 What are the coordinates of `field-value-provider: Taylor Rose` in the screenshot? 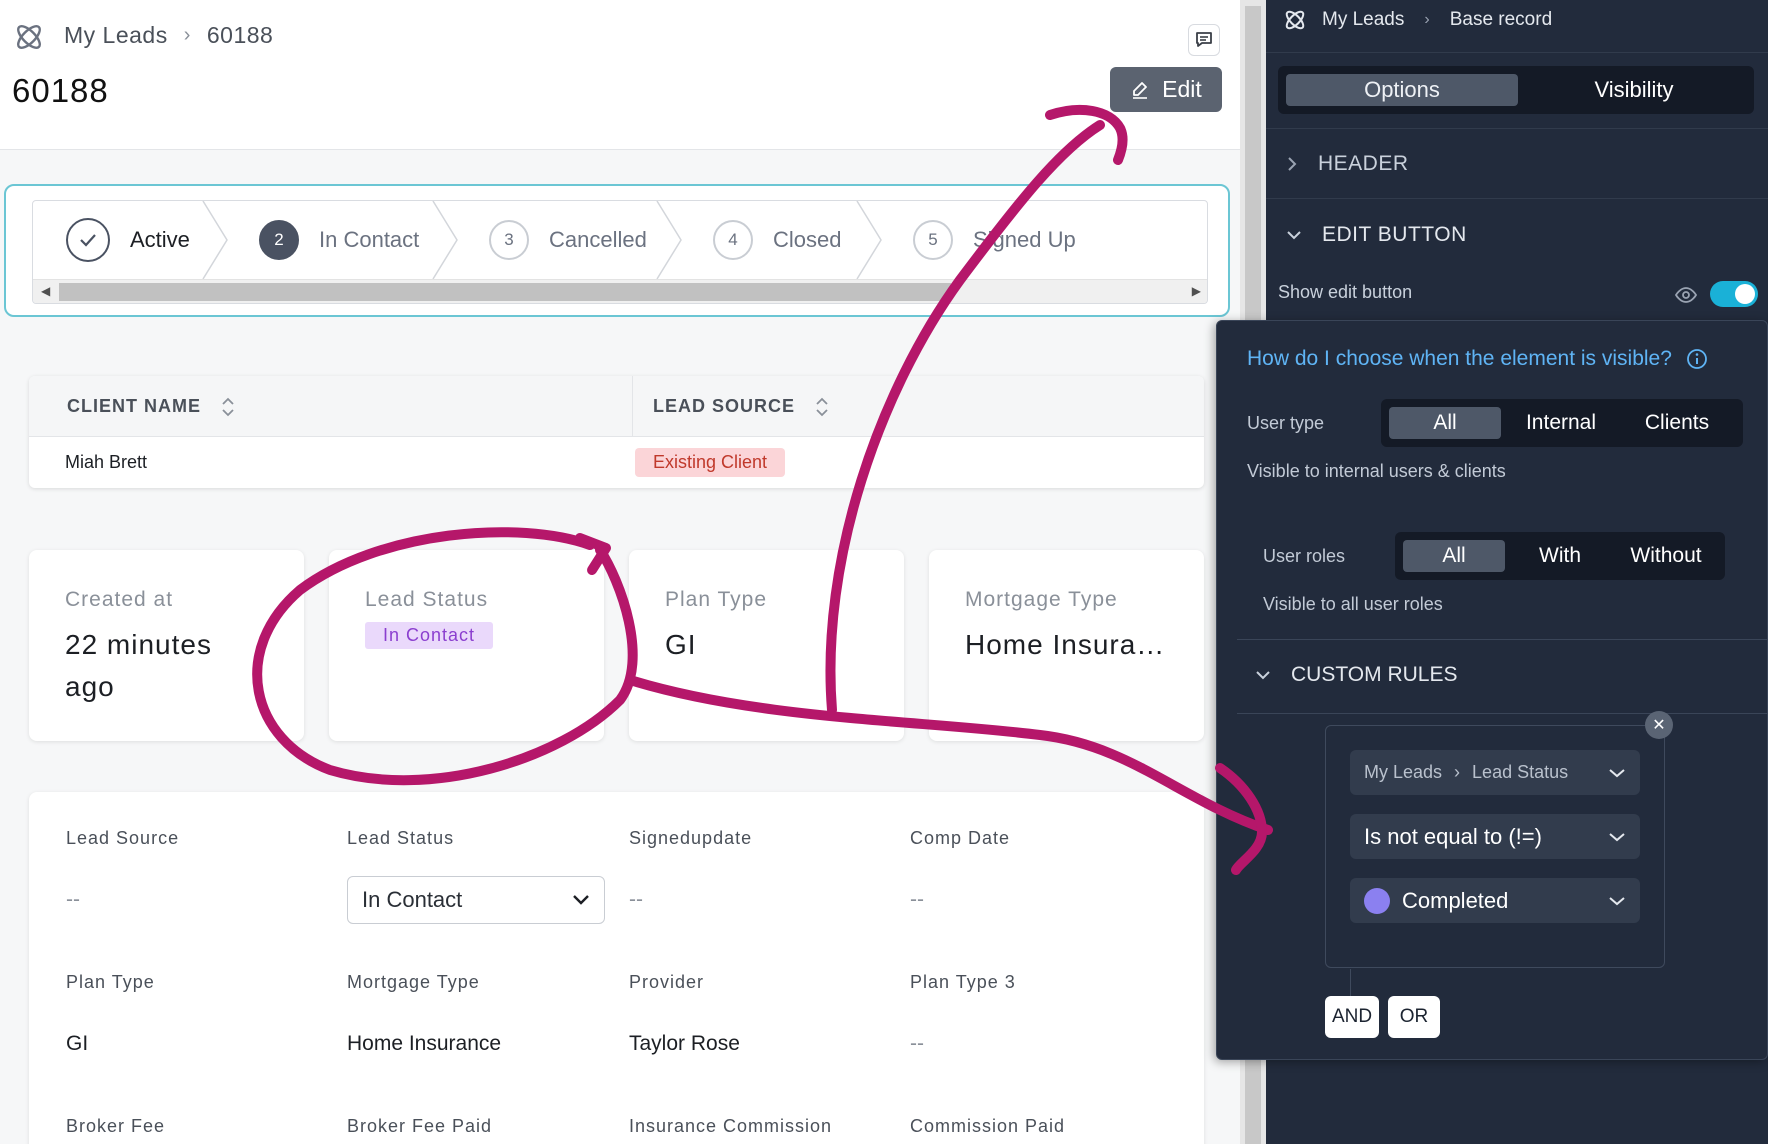 It's located at (684, 1043).